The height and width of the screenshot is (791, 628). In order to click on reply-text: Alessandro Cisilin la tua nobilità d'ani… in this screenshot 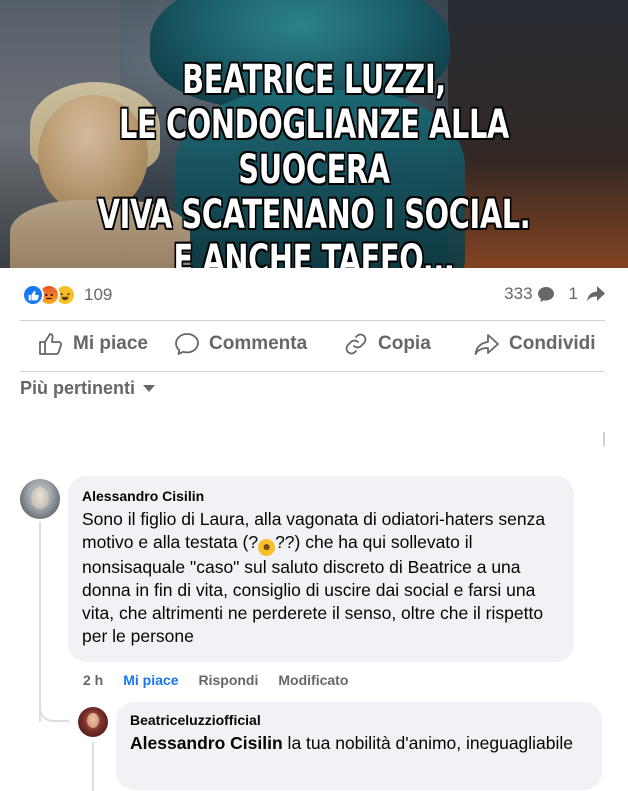, I will do `click(359, 743)`.